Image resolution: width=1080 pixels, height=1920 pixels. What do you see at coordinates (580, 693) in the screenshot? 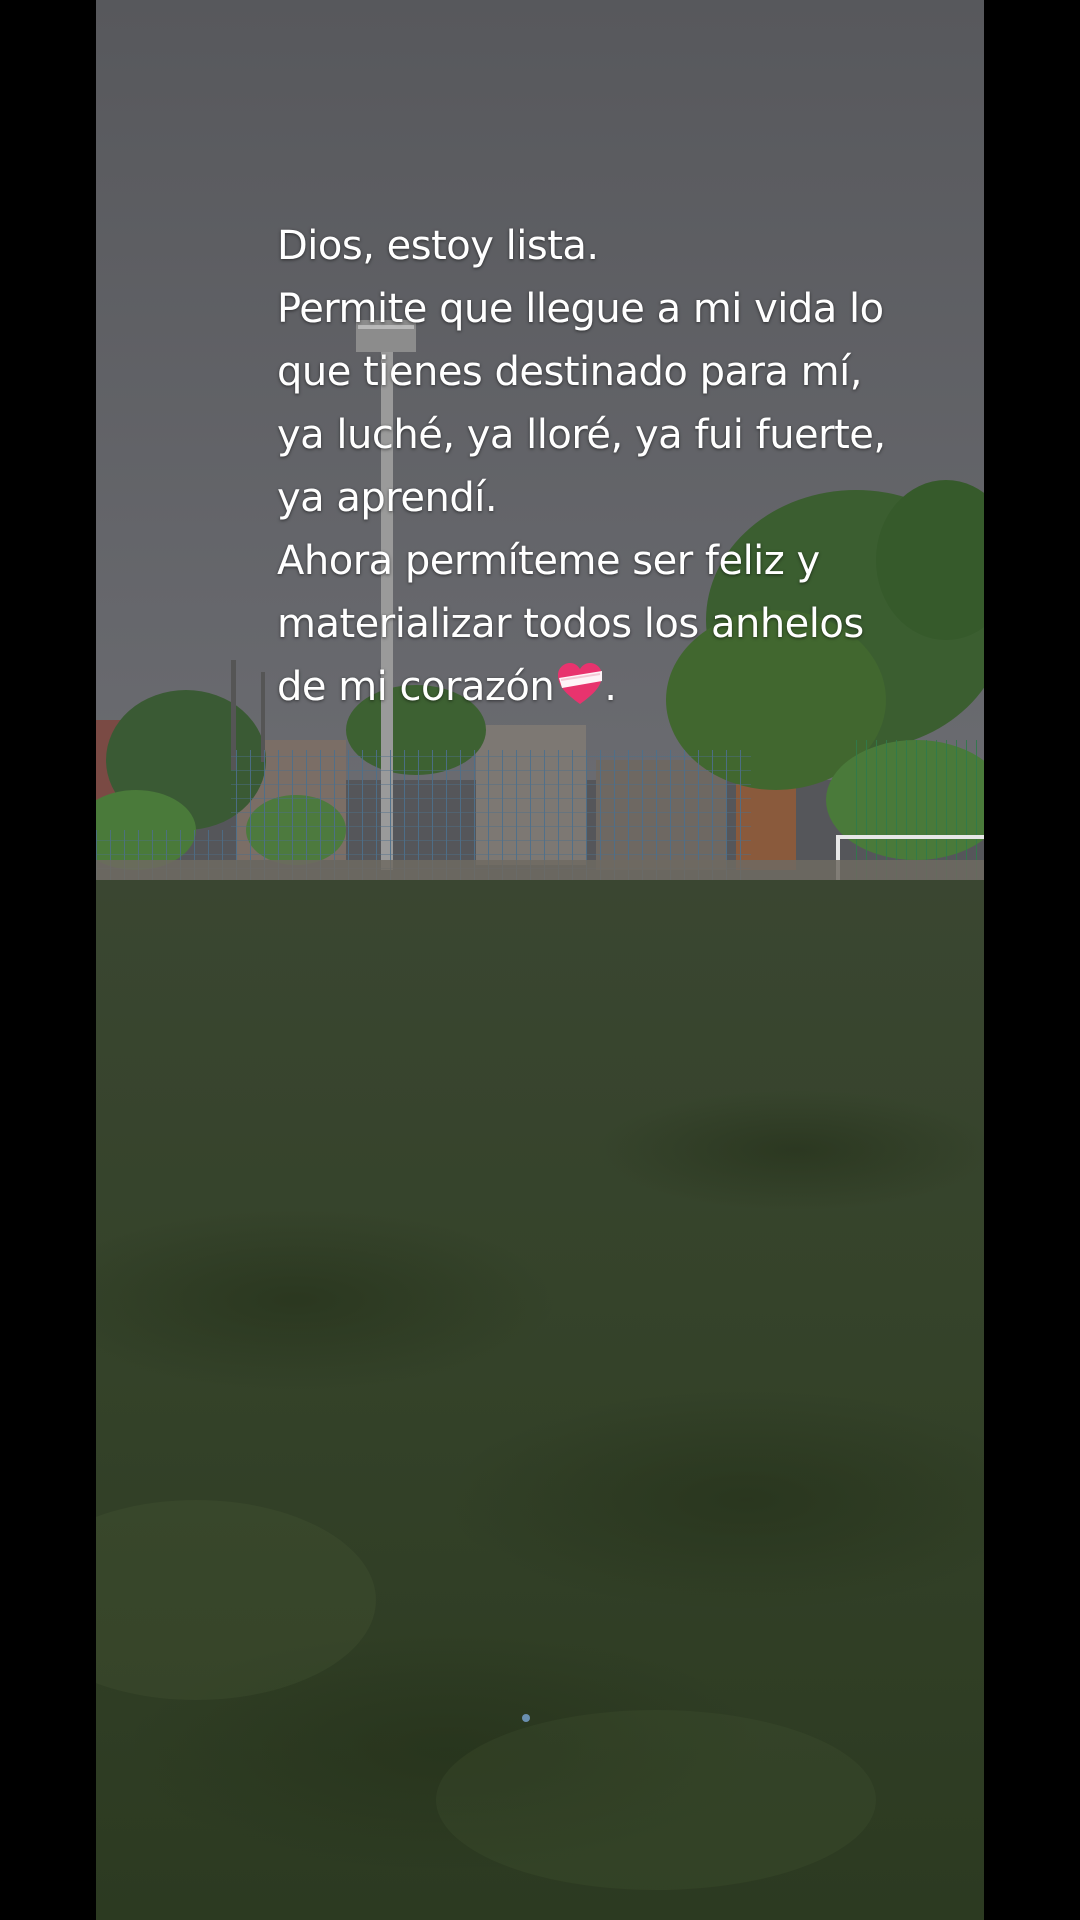
I see `bandaged-heart-icon` at bounding box center [580, 693].